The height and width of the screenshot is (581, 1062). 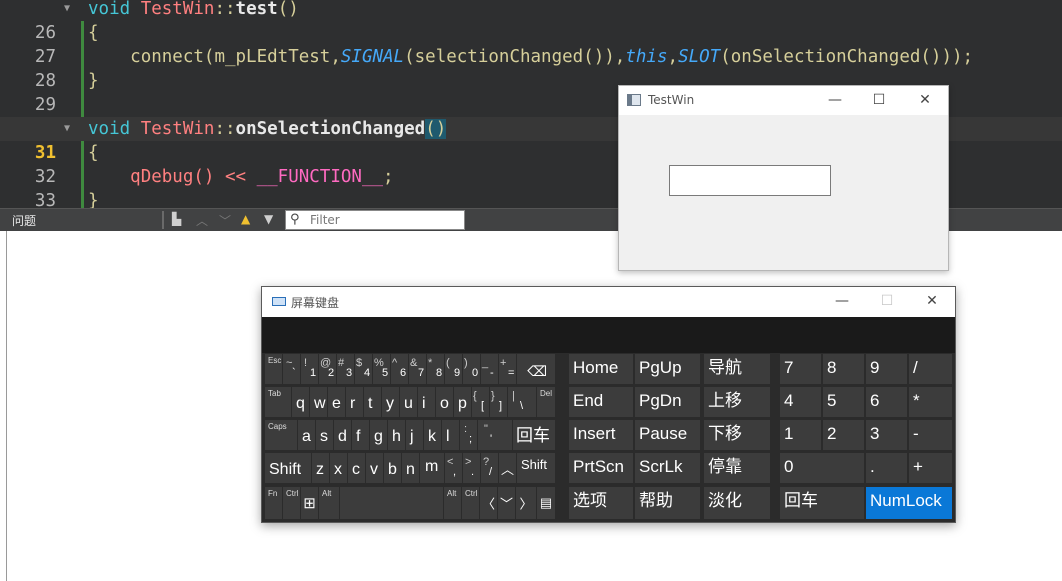 What do you see at coordinates (930, 468) in the screenshot?
I see `key-num-add: +` at bounding box center [930, 468].